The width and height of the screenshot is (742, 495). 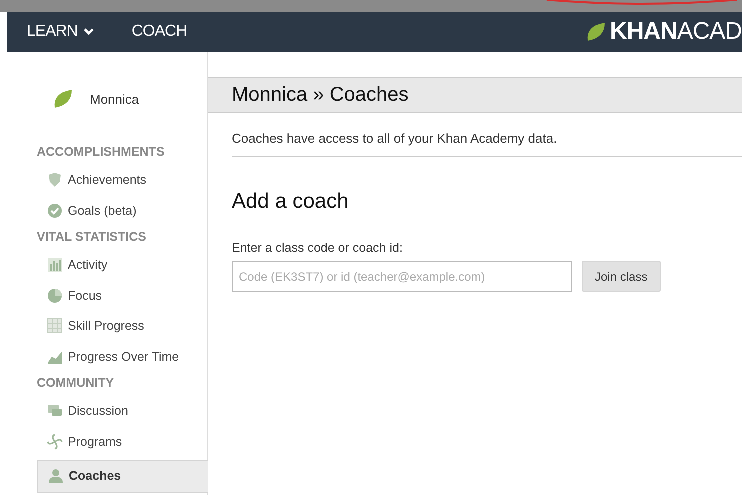 What do you see at coordinates (55, 210) in the screenshot?
I see `check-icon` at bounding box center [55, 210].